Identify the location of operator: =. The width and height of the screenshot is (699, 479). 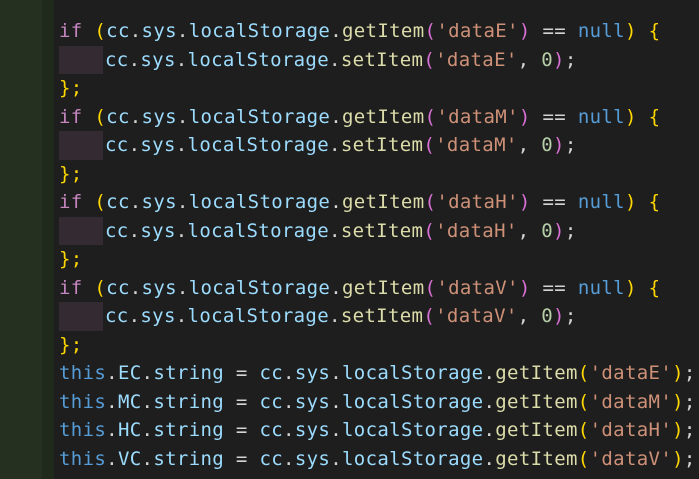
(241, 373).